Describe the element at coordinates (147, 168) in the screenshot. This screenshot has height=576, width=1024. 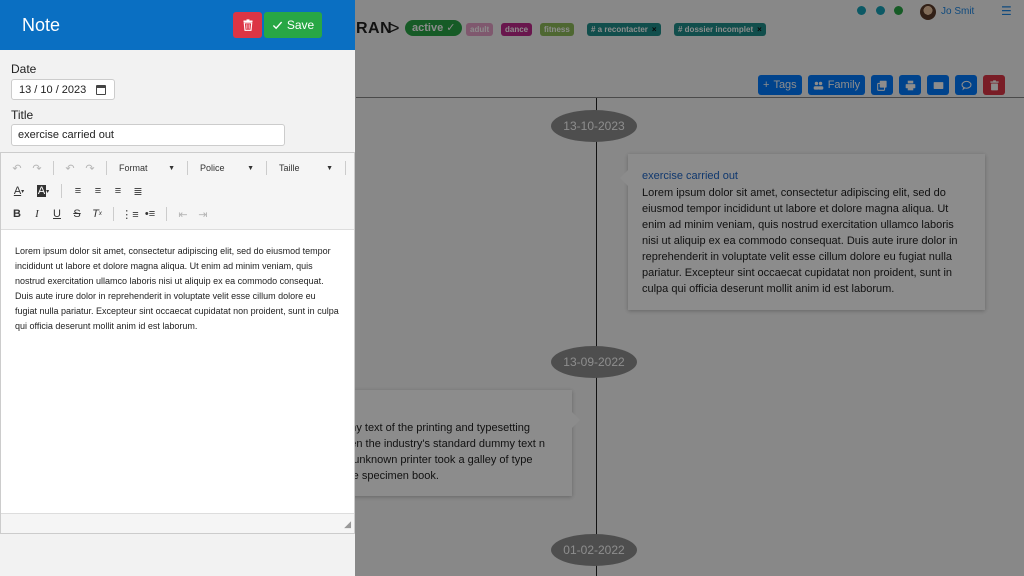
I see `format-dropdown: Format ▼` at that location.